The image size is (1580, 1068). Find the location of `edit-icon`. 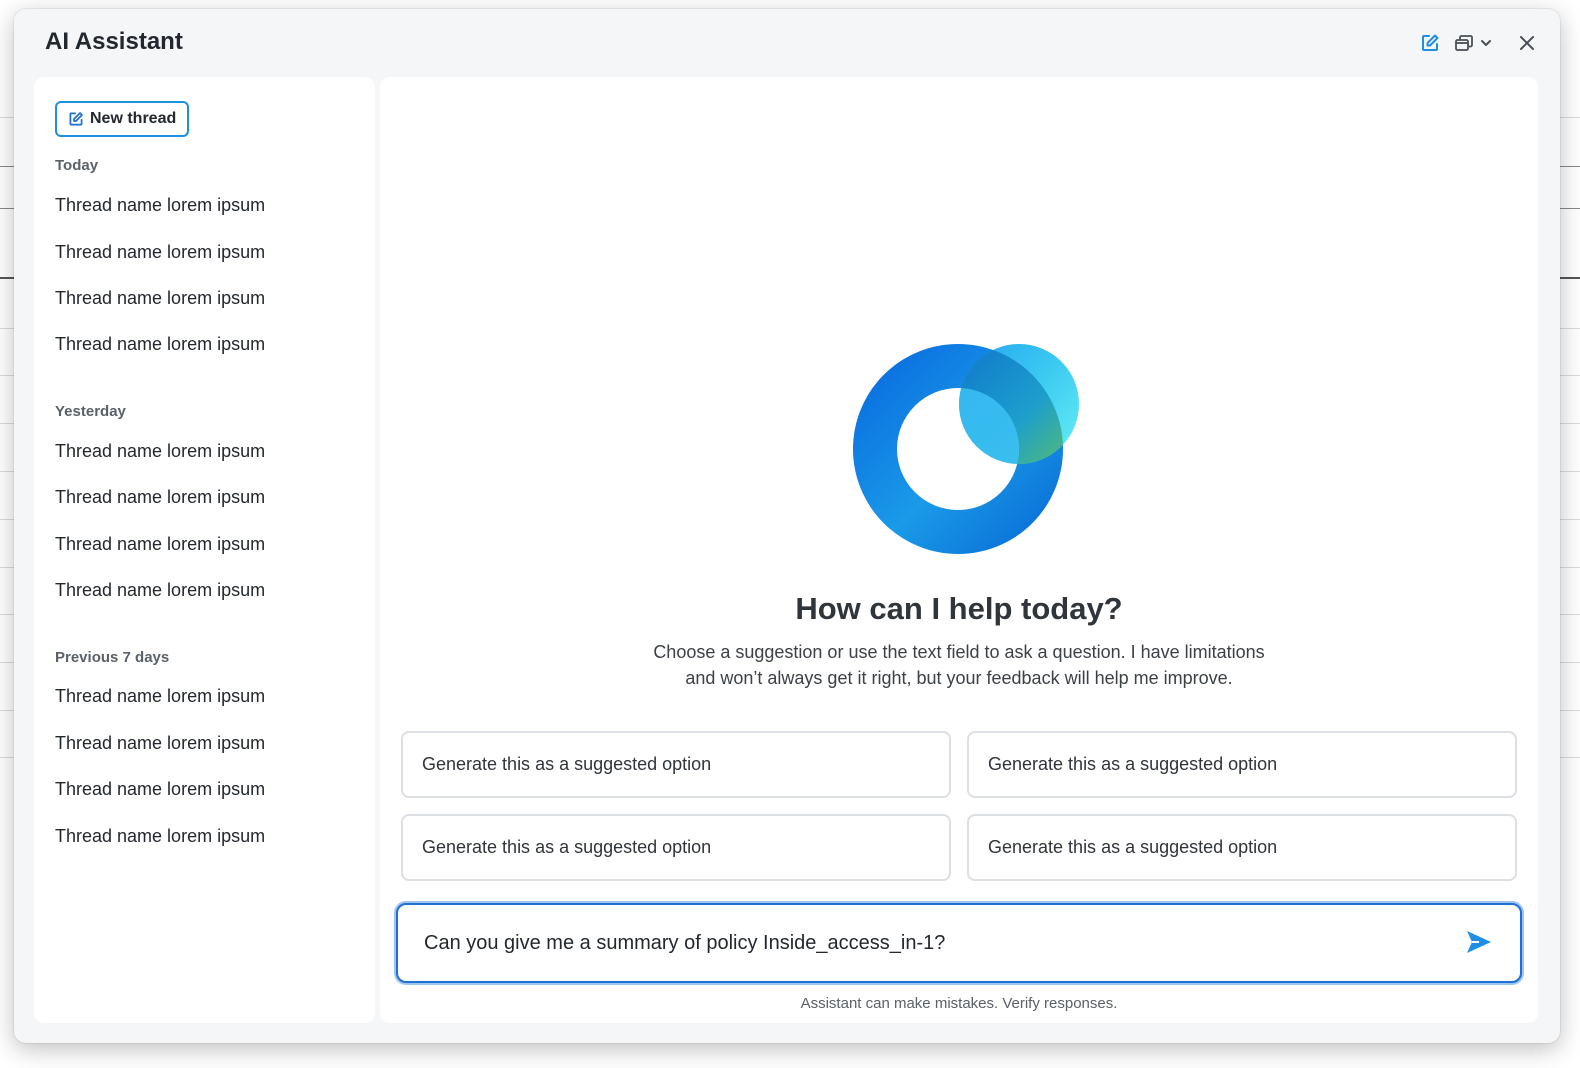

edit-icon is located at coordinates (76, 119).